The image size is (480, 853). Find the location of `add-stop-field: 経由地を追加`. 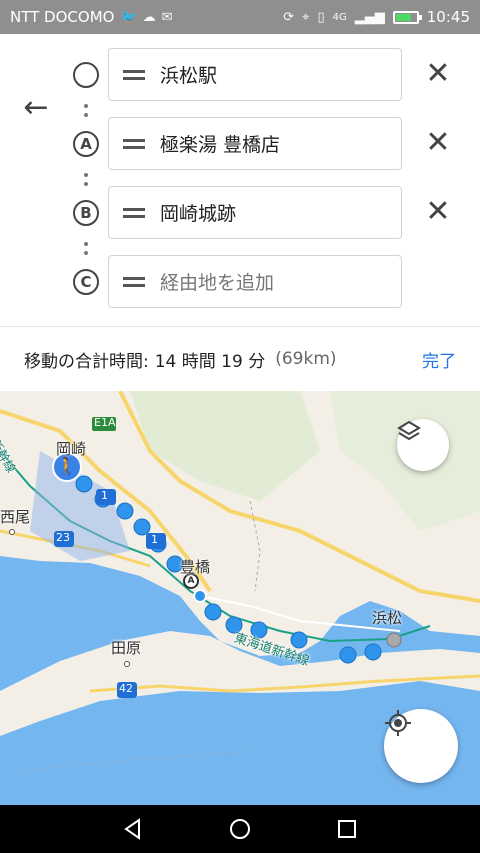

add-stop-field: 経由地を追加 is located at coordinates (255, 281).